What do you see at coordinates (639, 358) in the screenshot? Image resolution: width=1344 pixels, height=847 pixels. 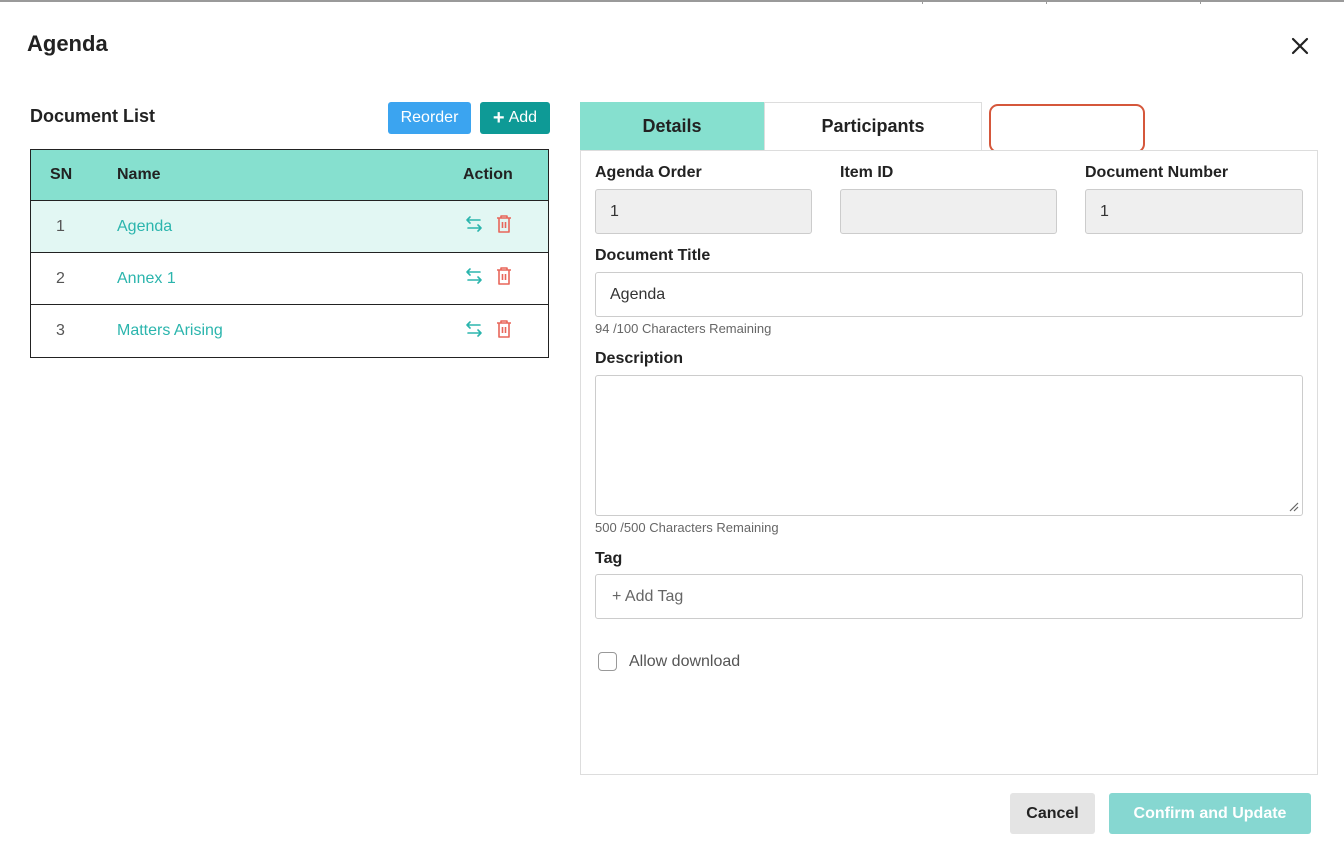 I see `description-label: Description` at bounding box center [639, 358].